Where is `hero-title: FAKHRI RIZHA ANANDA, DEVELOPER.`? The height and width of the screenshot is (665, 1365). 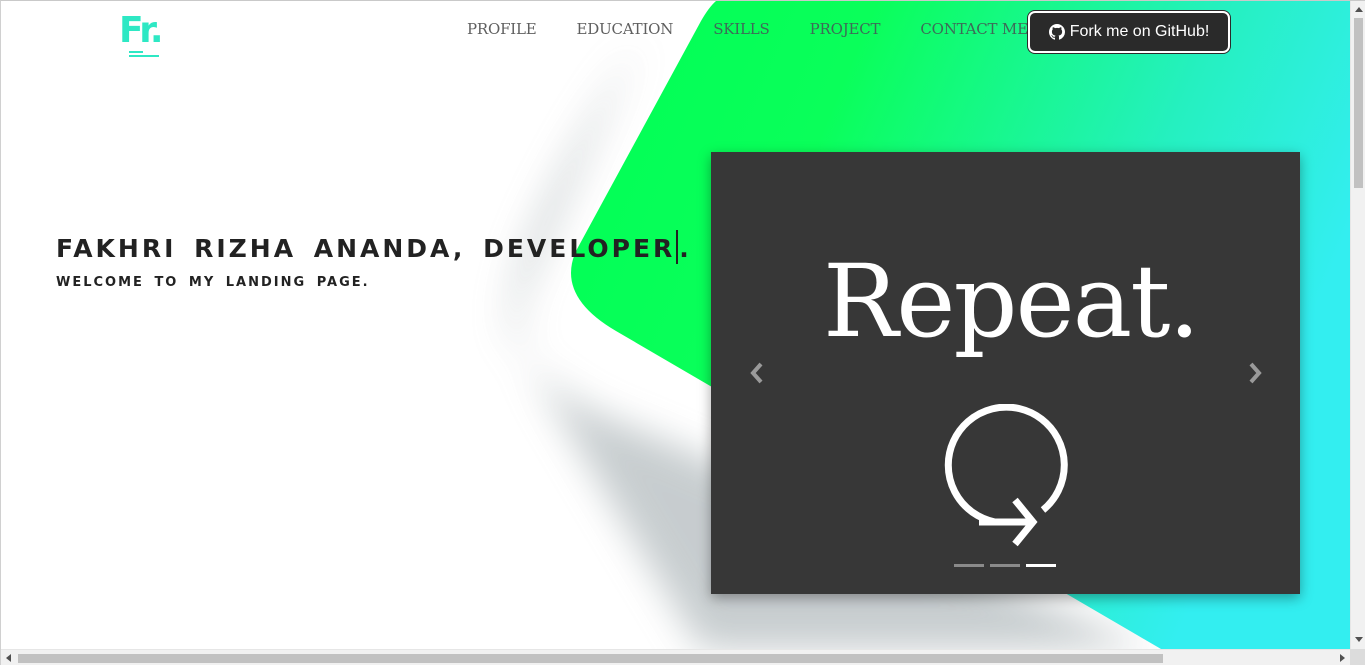
hero-title: FAKHRI RIZHA ANANDA, DEVELOPER. is located at coordinates (374, 247).